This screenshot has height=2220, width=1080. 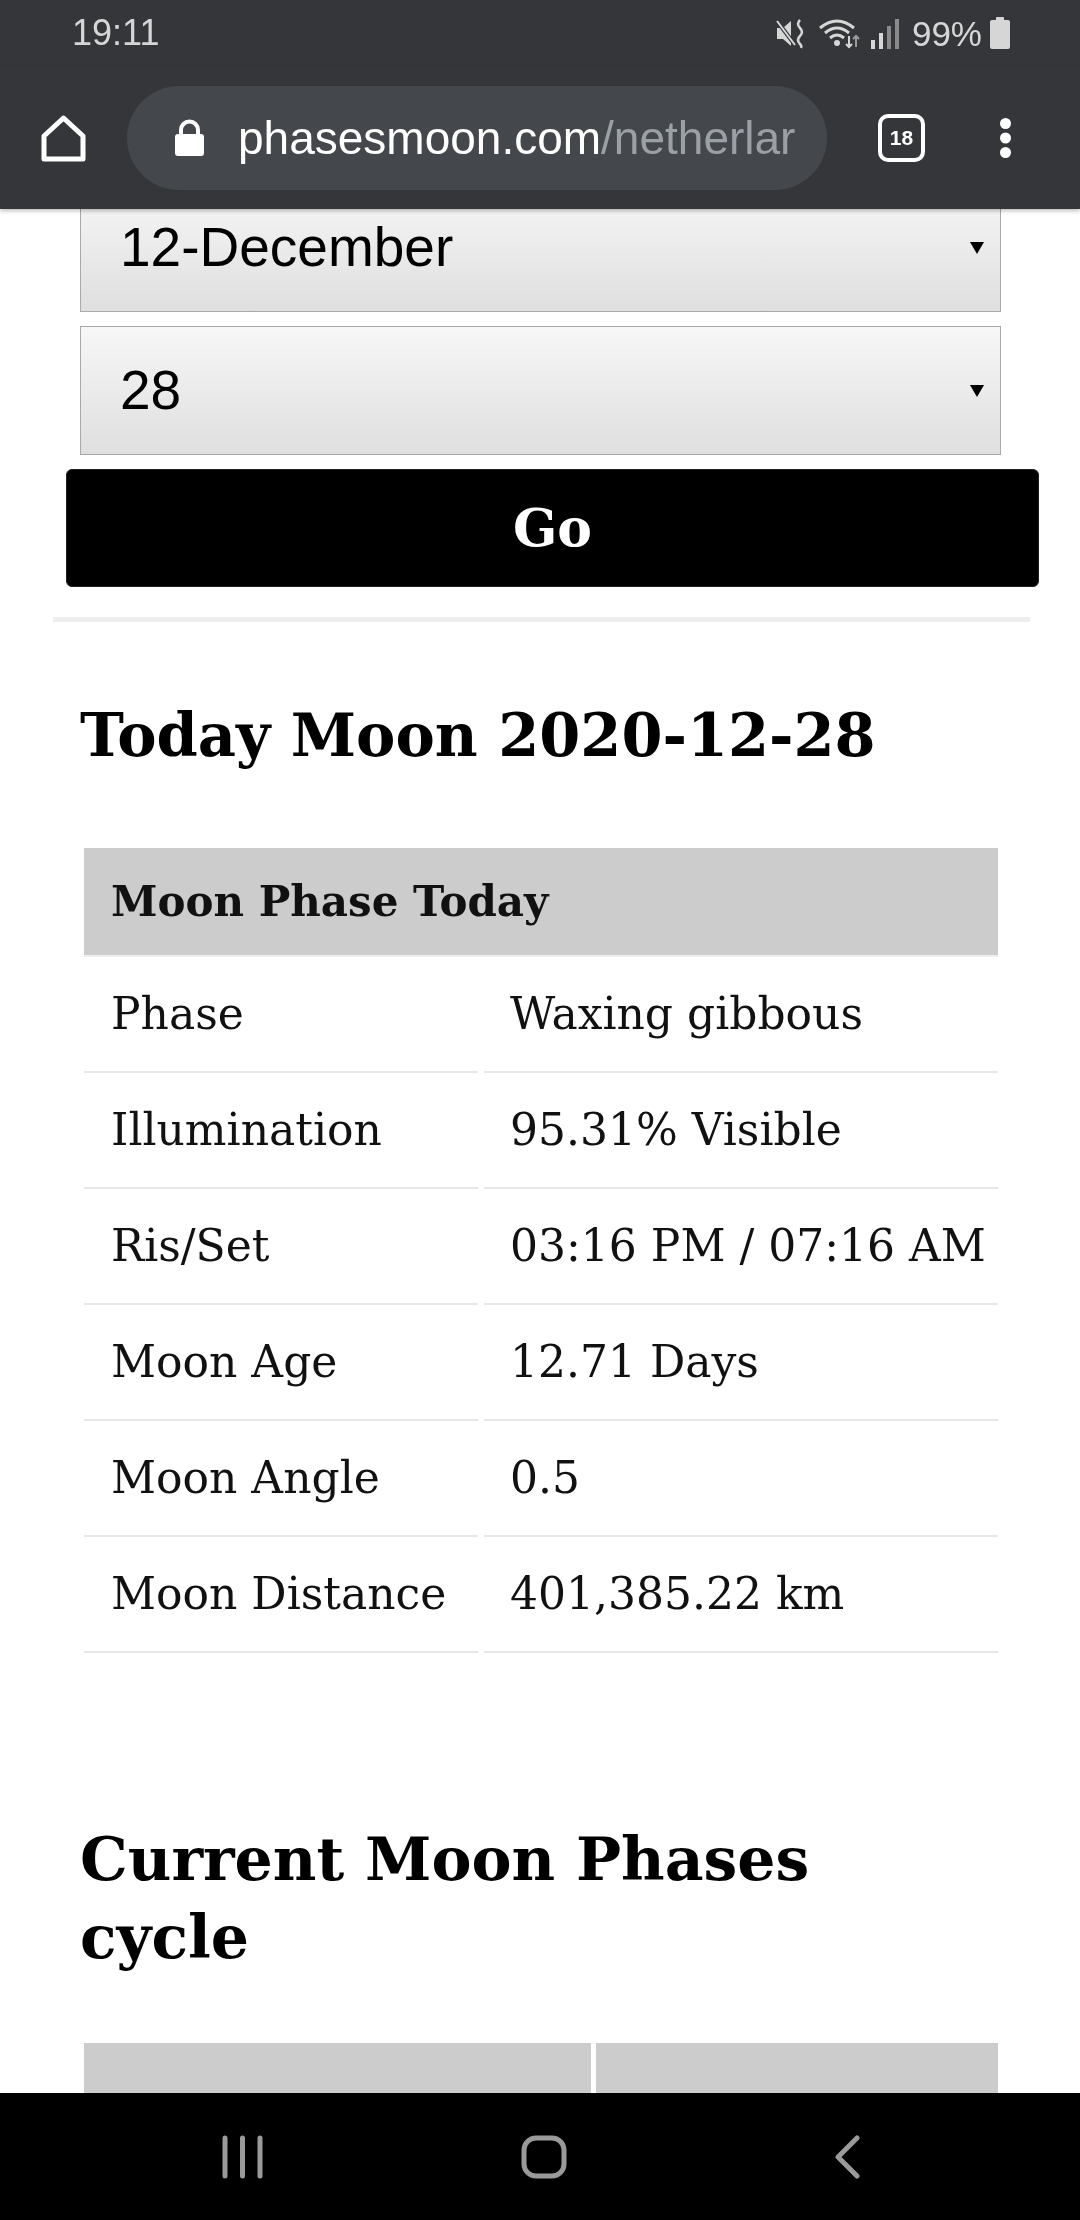 I want to click on lock-icon, so click(x=189, y=137).